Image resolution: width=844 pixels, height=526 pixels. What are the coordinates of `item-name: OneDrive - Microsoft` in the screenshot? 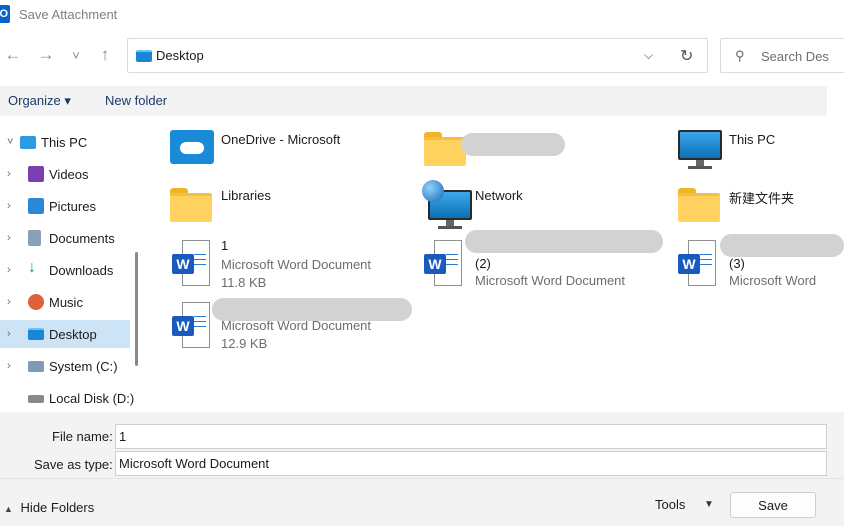 It's located at (281, 139).